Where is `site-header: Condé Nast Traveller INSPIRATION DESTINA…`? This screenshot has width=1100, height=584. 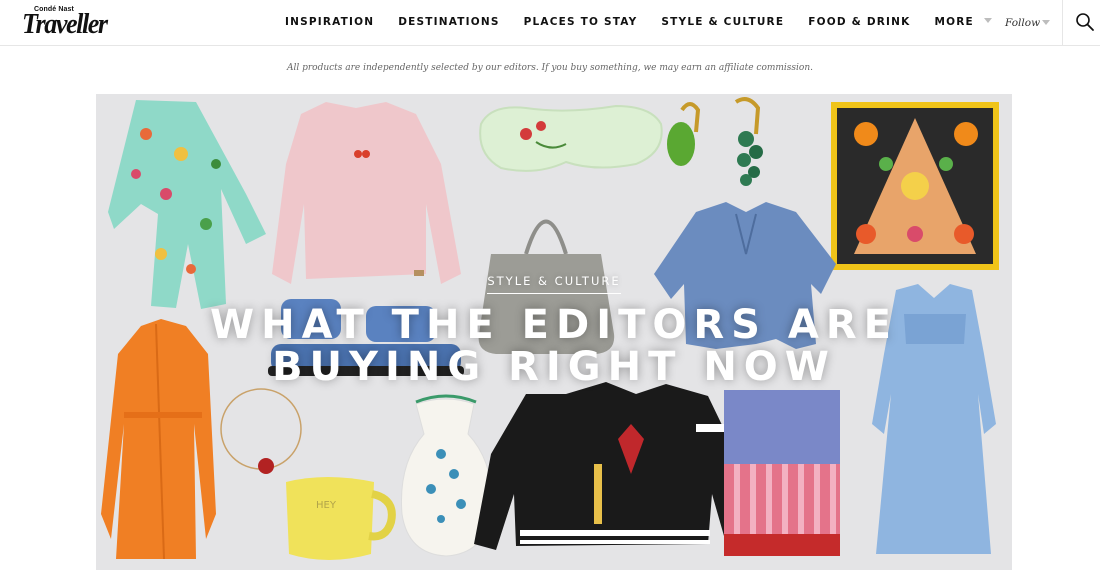 site-header: Condé Nast Traveller INSPIRATION DESTINA… is located at coordinates (550, 23).